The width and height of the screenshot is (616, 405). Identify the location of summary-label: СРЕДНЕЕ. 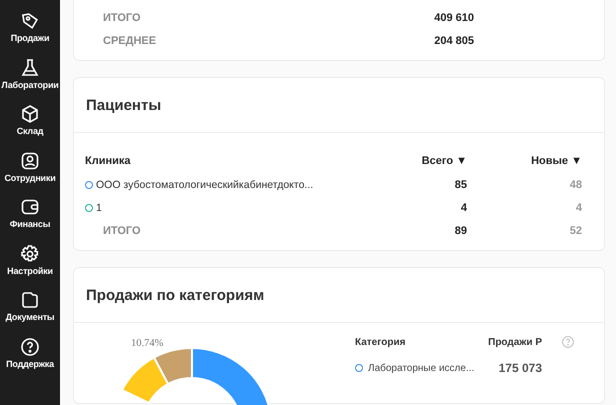
(130, 40).